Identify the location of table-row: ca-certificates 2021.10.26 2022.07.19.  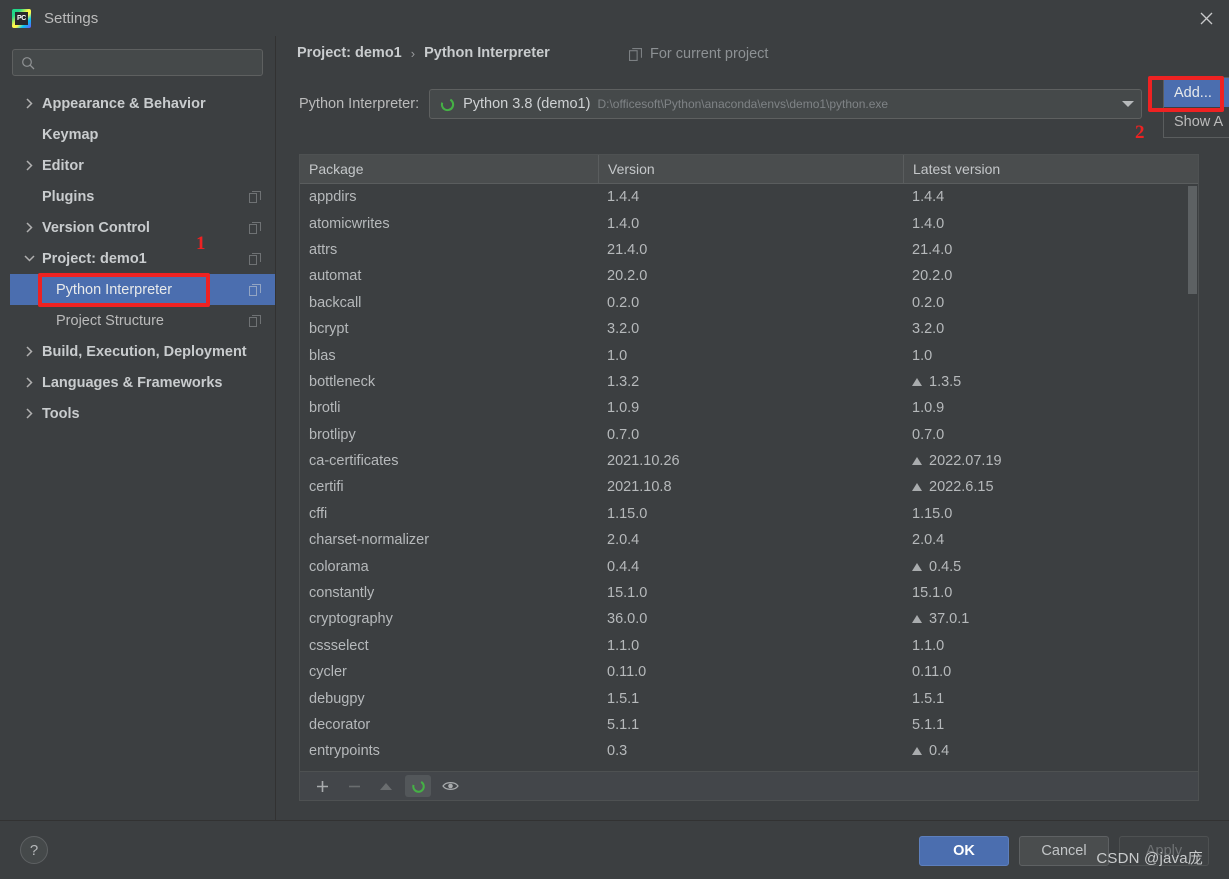
(749, 461).